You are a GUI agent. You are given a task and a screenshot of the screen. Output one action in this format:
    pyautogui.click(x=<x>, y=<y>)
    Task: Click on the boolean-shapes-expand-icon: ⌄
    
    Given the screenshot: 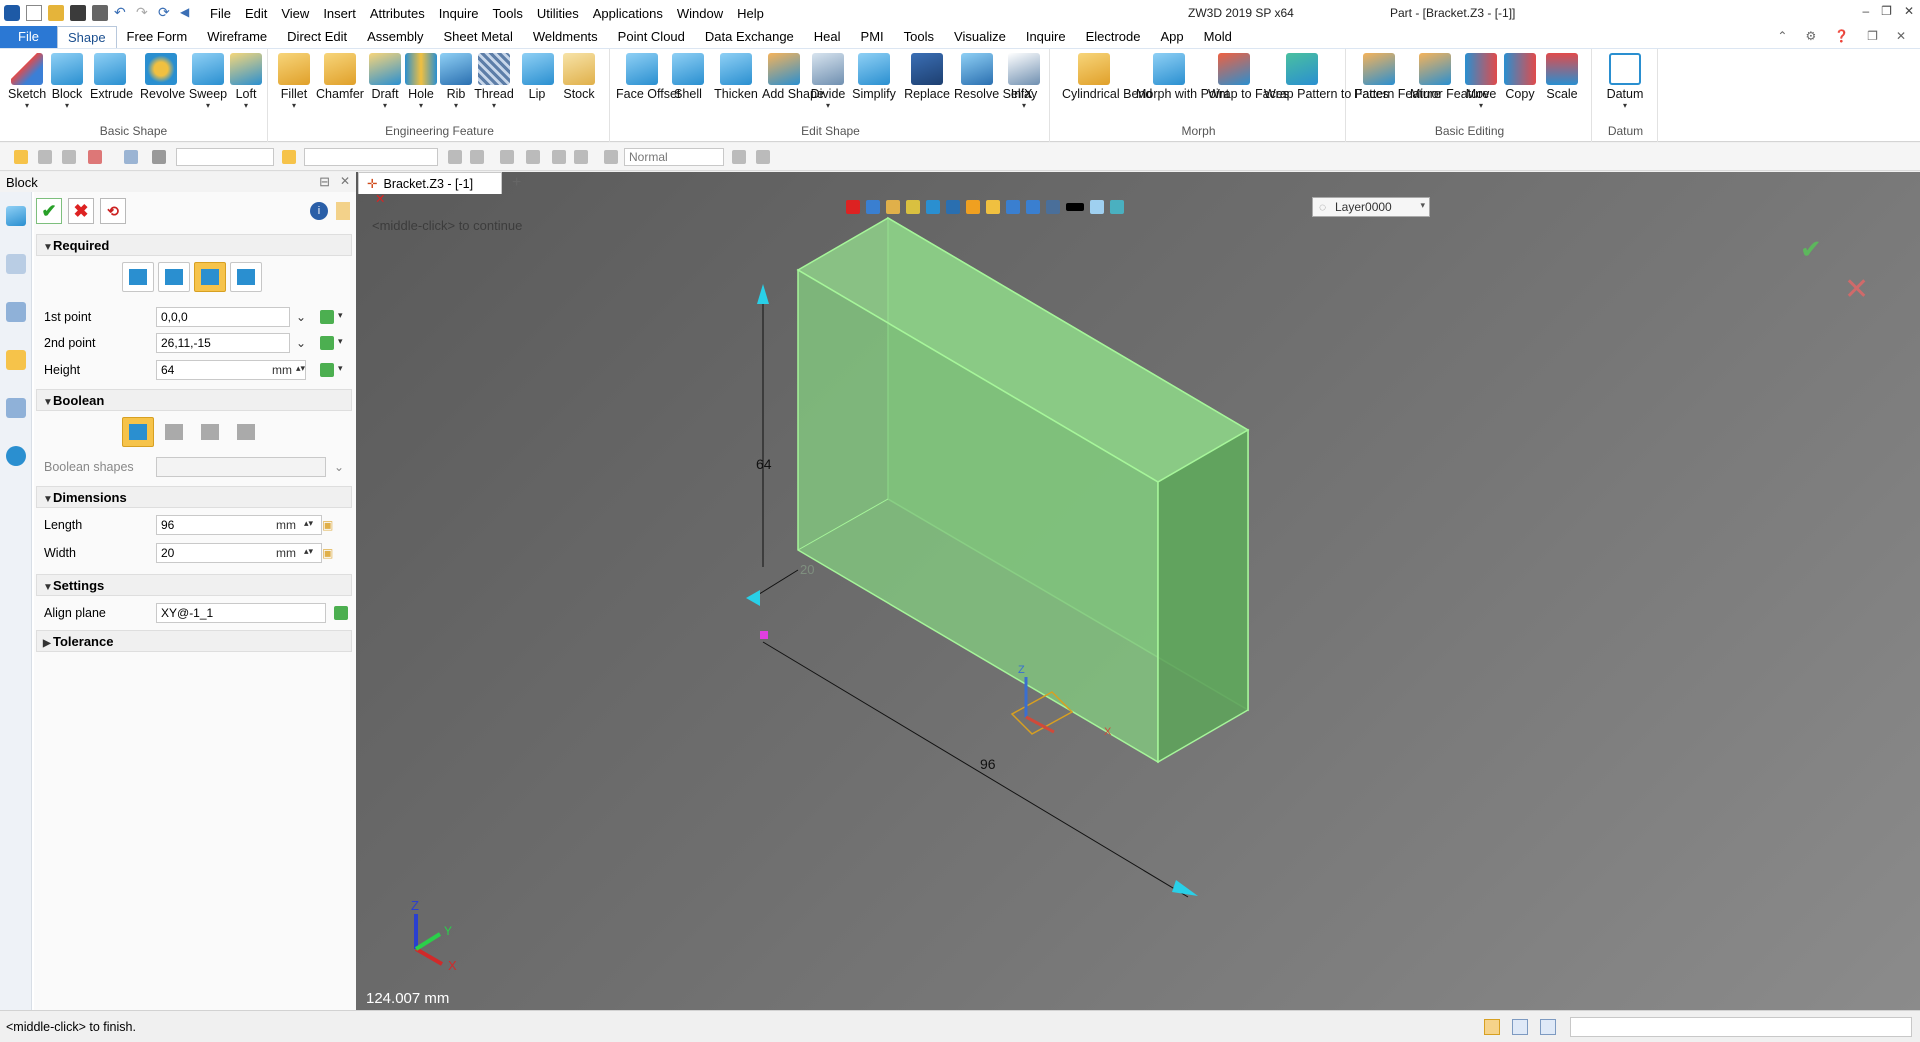 What is the action you would take?
    pyautogui.click(x=339, y=467)
    